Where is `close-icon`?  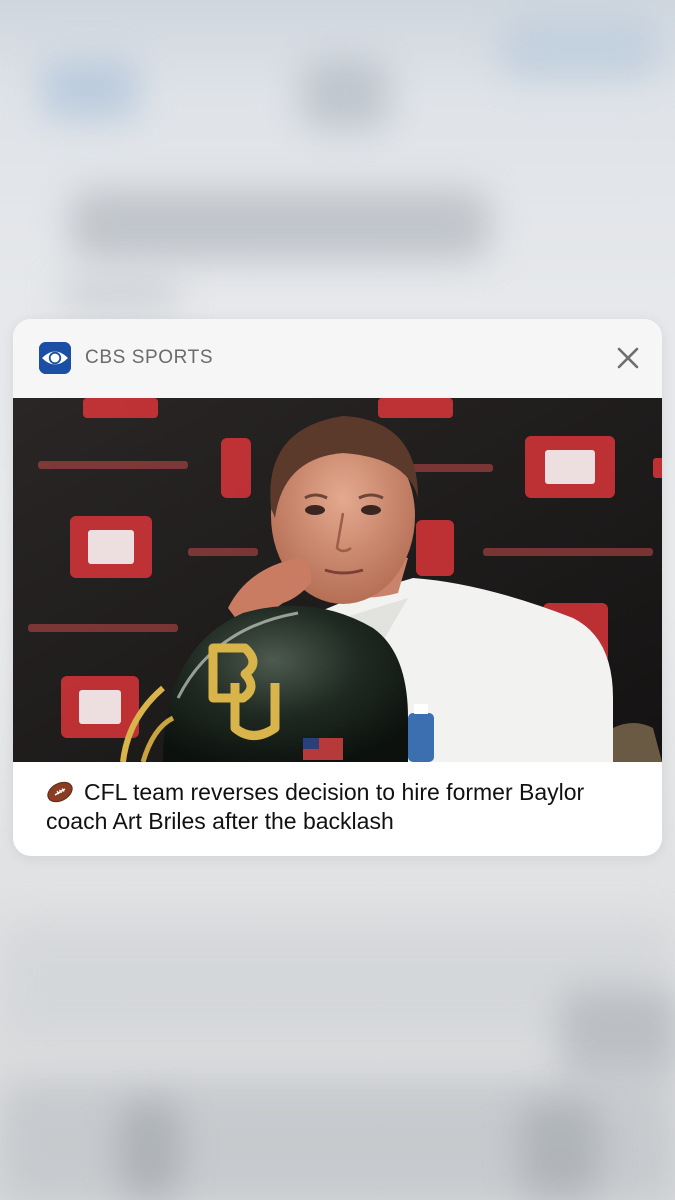
close-icon is located at coordinates (628, 358).